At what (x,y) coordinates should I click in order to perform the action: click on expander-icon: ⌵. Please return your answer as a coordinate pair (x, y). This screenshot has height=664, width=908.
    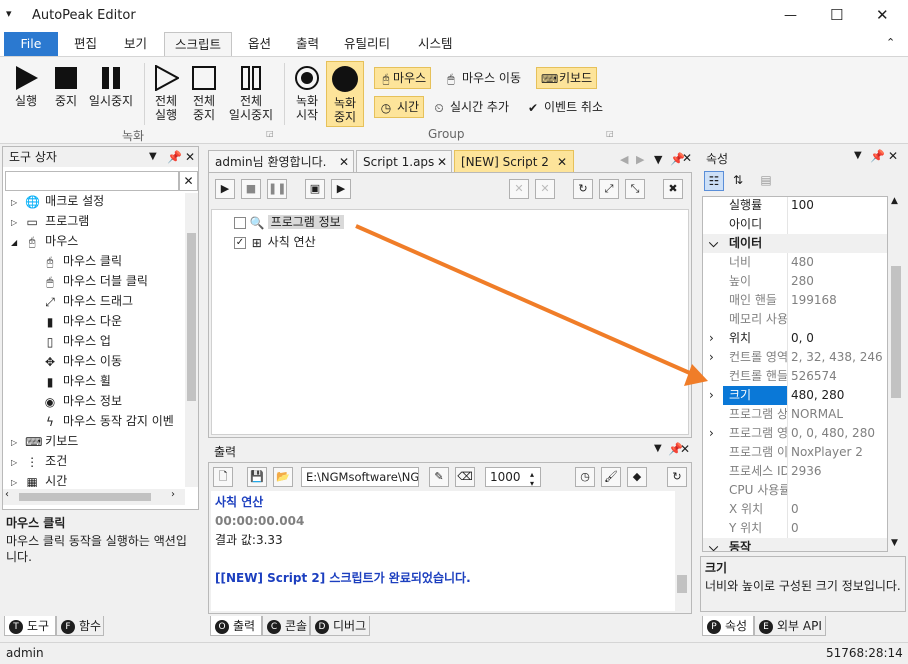
    Looking at the image, I should click on (713, 243).